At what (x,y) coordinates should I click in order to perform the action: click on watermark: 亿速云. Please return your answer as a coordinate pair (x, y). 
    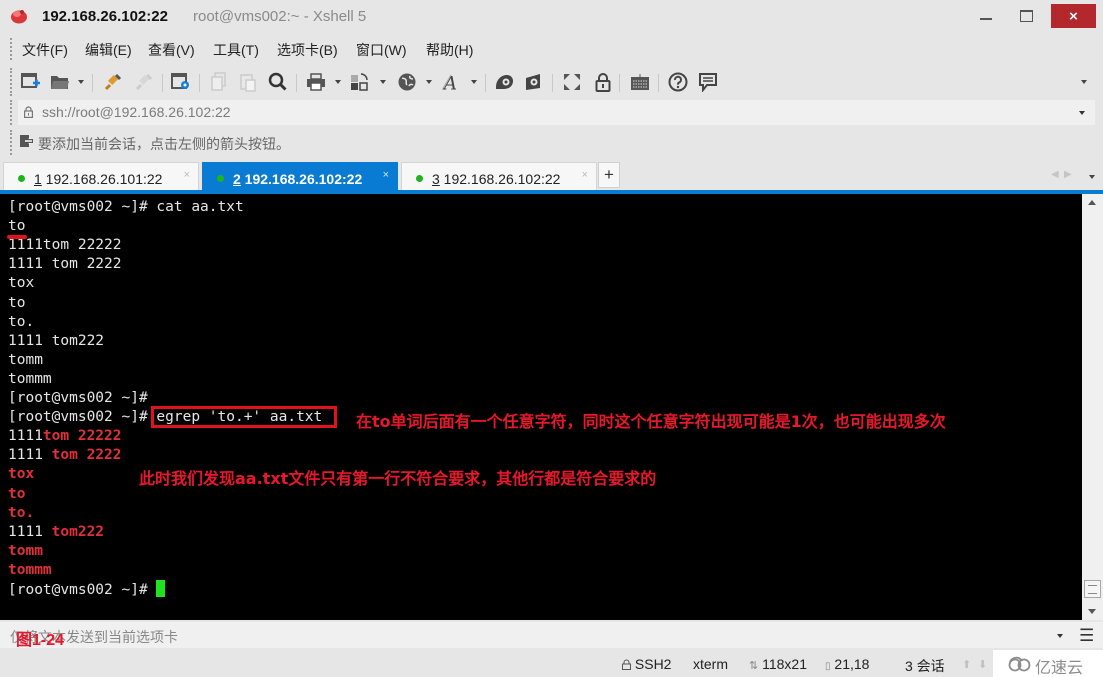
    Looking at the image, I should click on (1048, 663).